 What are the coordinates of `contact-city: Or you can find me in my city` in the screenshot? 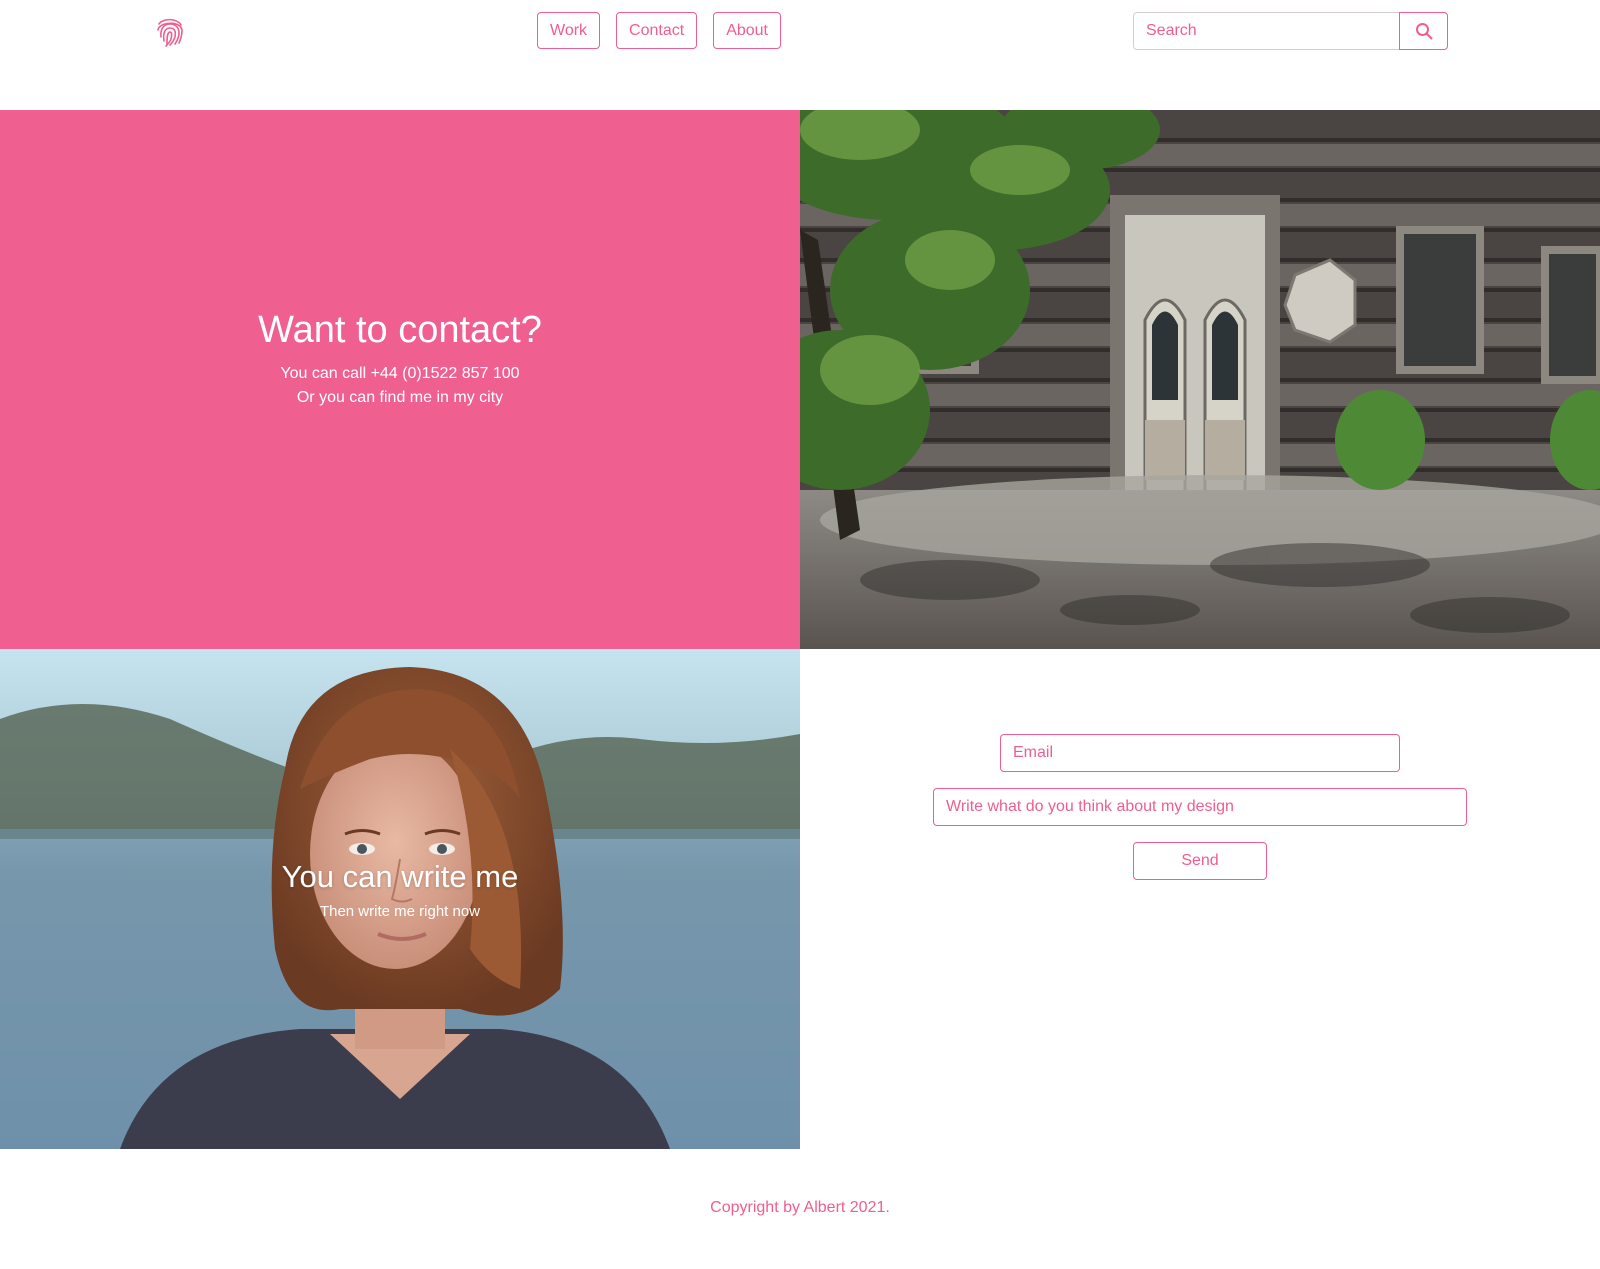 It's located at (400, 397).